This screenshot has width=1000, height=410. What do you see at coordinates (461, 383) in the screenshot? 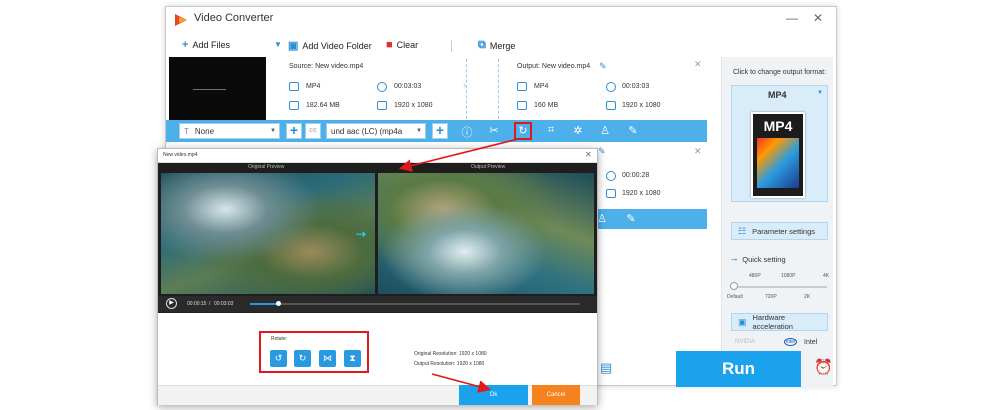
I see `arrow-to-ok` at bounding box center [461, 383].